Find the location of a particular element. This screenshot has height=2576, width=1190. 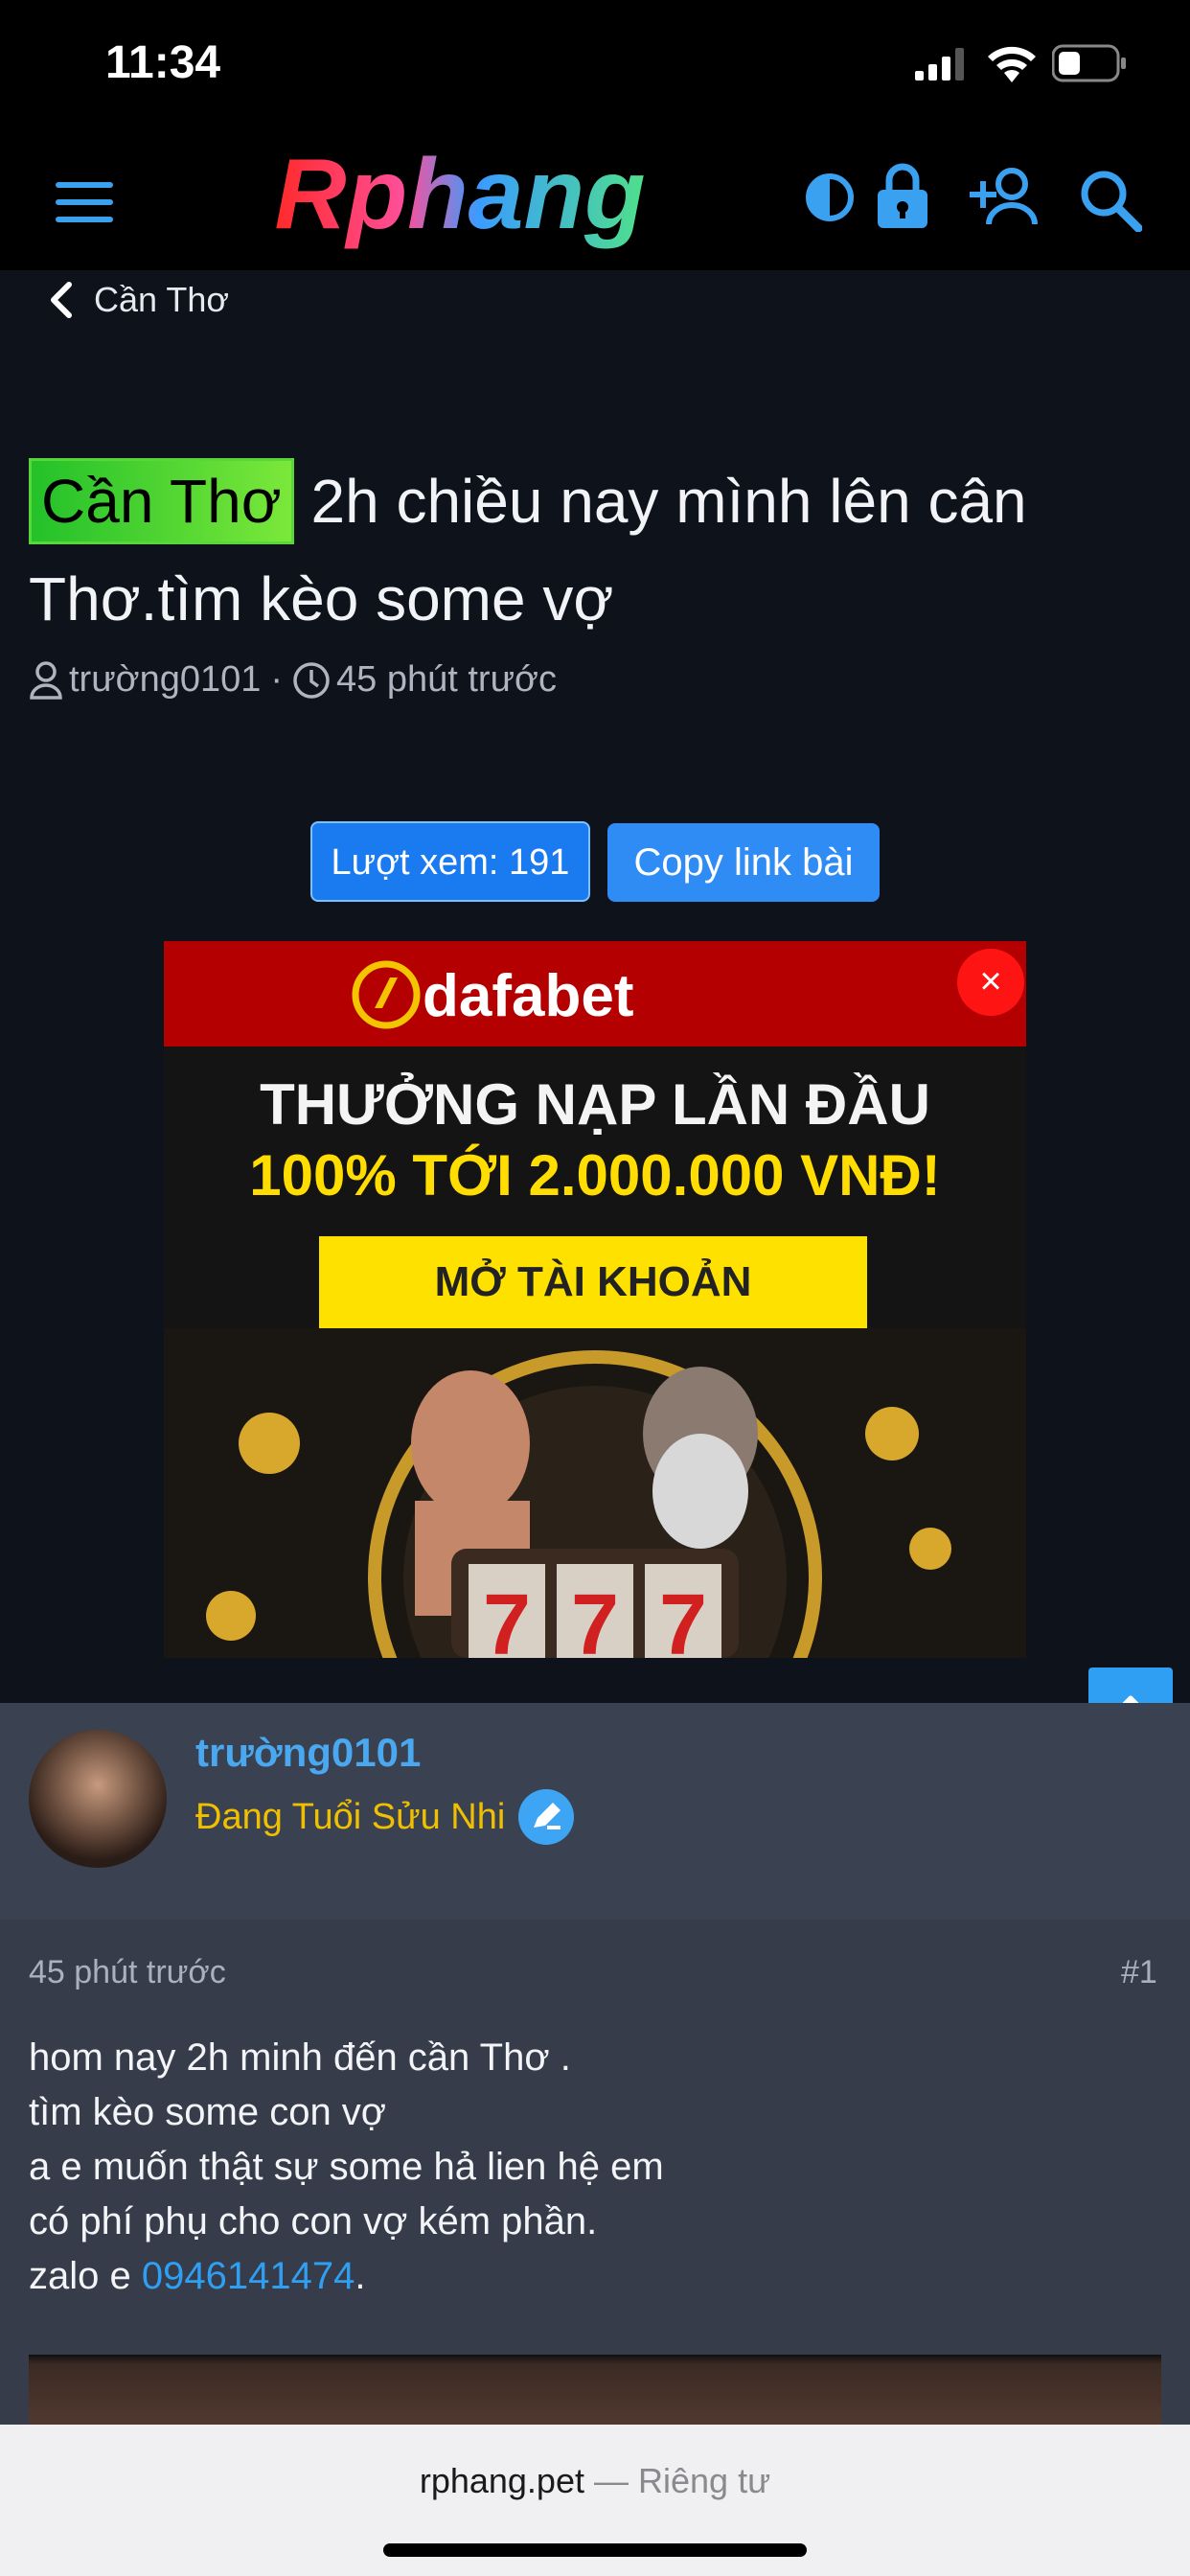

ad-offer: 100% TỚI 2.000.000 VNĐ! is located at coordinates (595, 1176).